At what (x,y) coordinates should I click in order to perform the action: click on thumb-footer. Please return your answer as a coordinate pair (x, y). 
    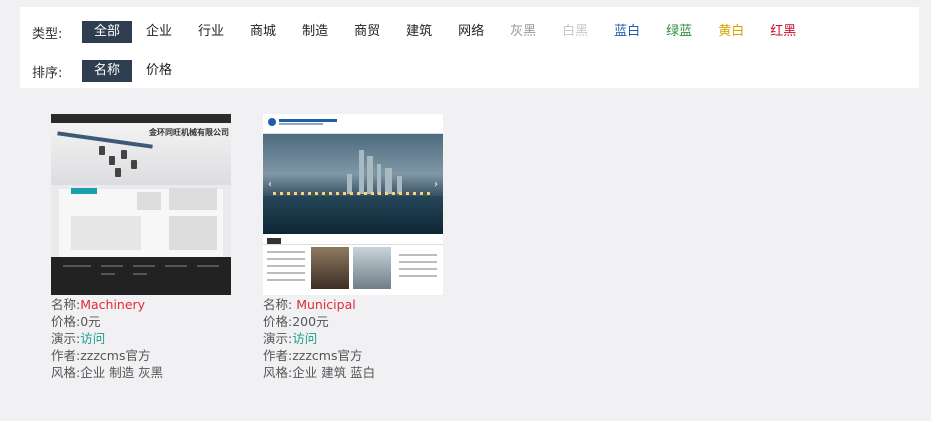
    Looking at the image, I should click on (141, 276).